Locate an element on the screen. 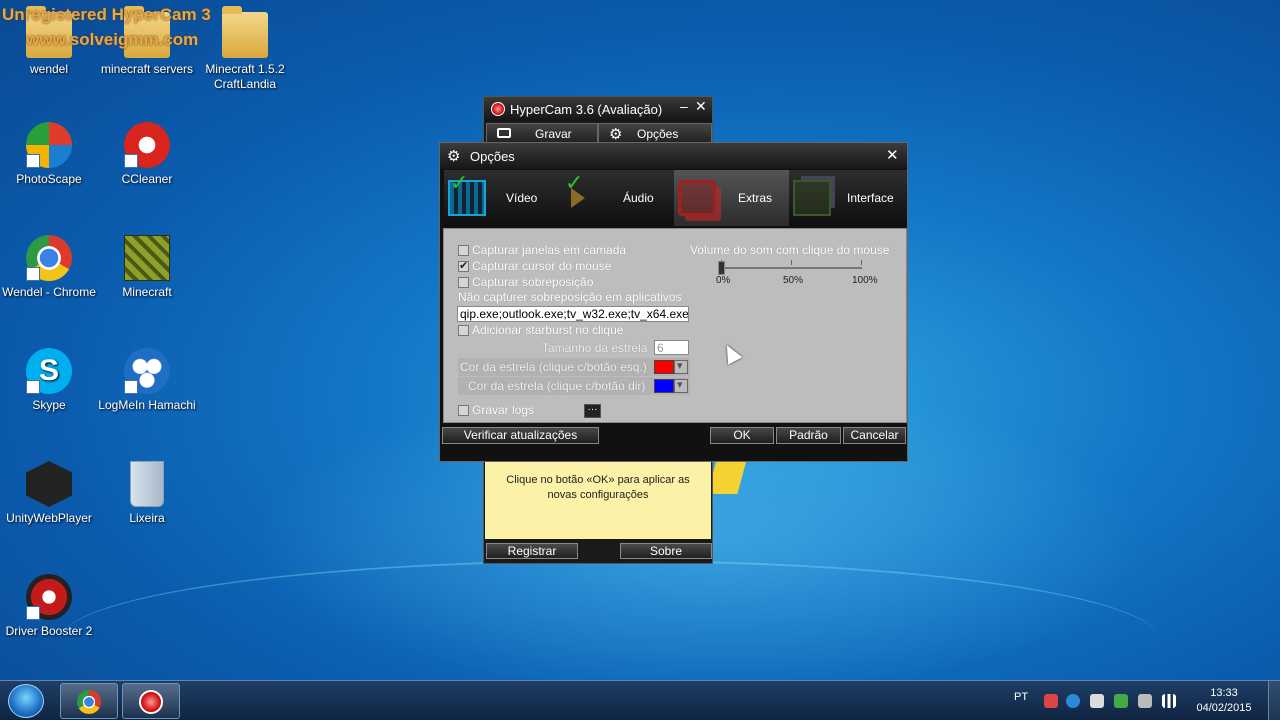  folder-icon is located at coordinates (245, 32).